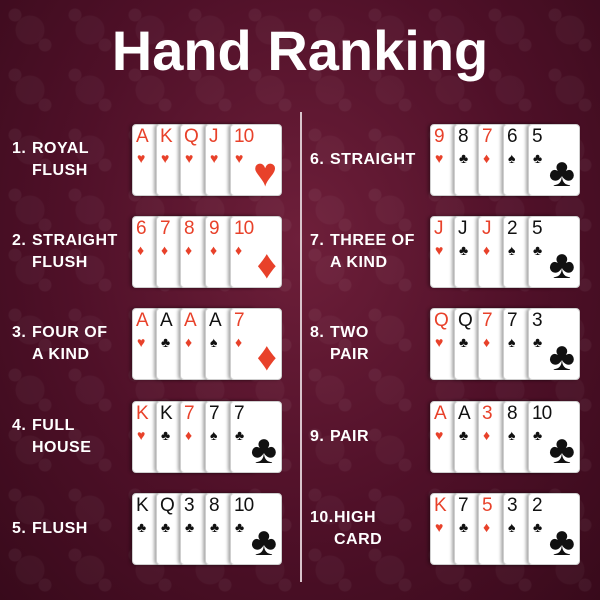 This screenshot has height=600, width=600. What do you see at coordinates (349, 332) in the screenshot?
I see `hand-name-line: TWO` at bounding box center [349, 332].